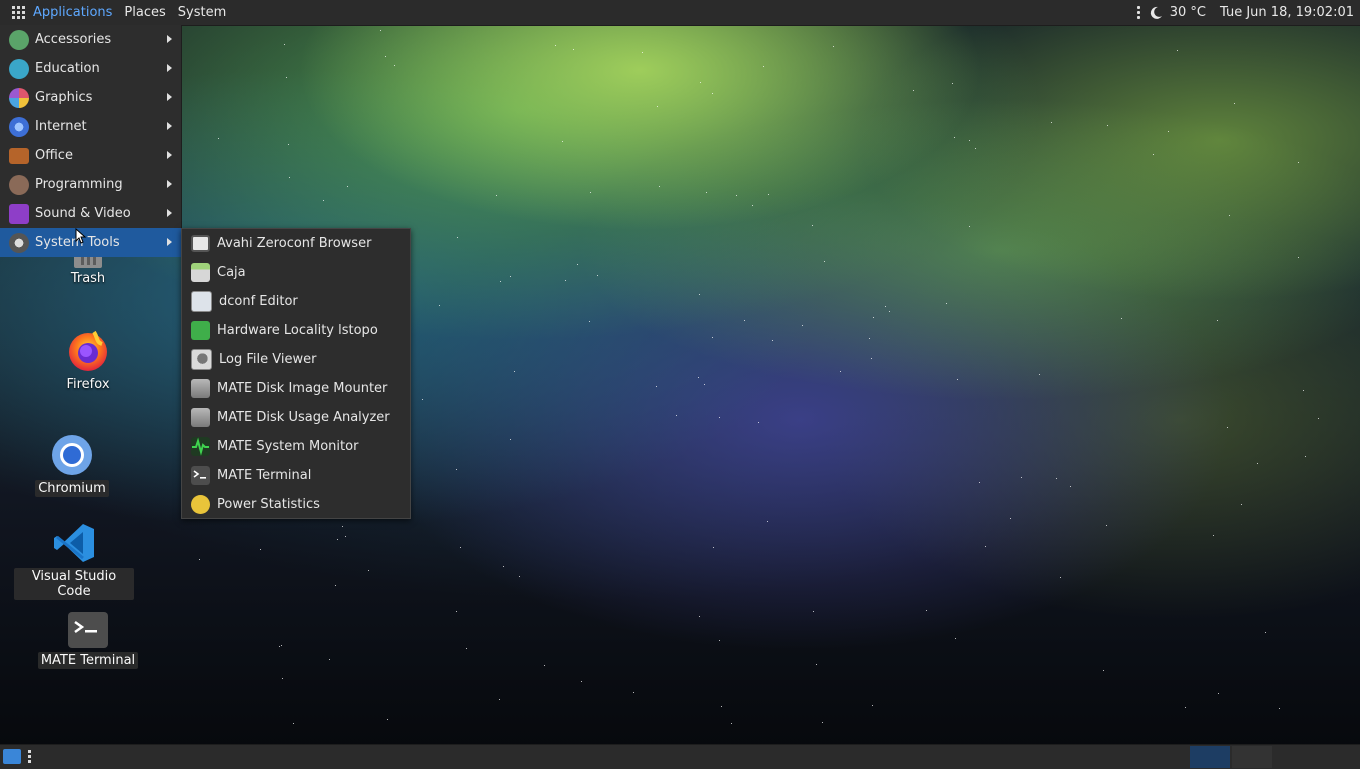  Describe the element at coordinates (200, 388) in the screenshot. I see `disk-mounter-icon` at that location.